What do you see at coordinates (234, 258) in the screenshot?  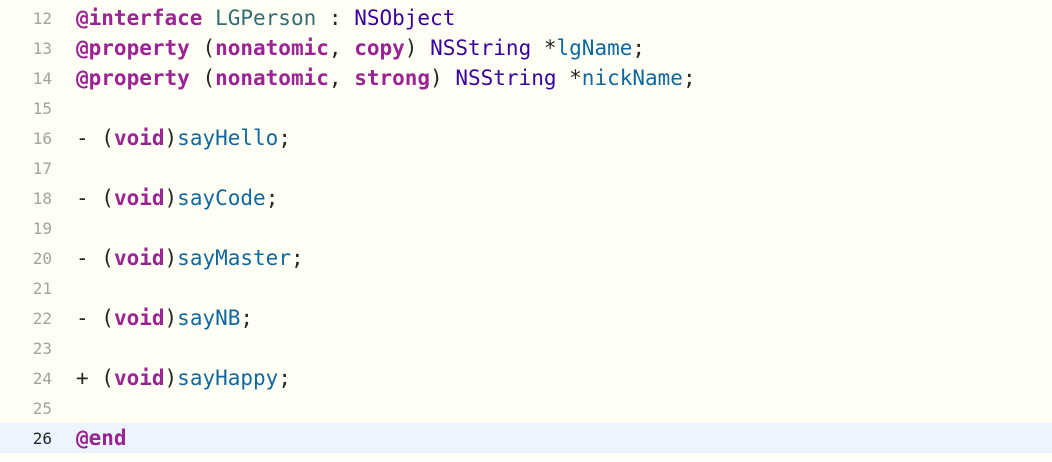 I see `code-token: sayMaster` at bounding box center [234, 258].